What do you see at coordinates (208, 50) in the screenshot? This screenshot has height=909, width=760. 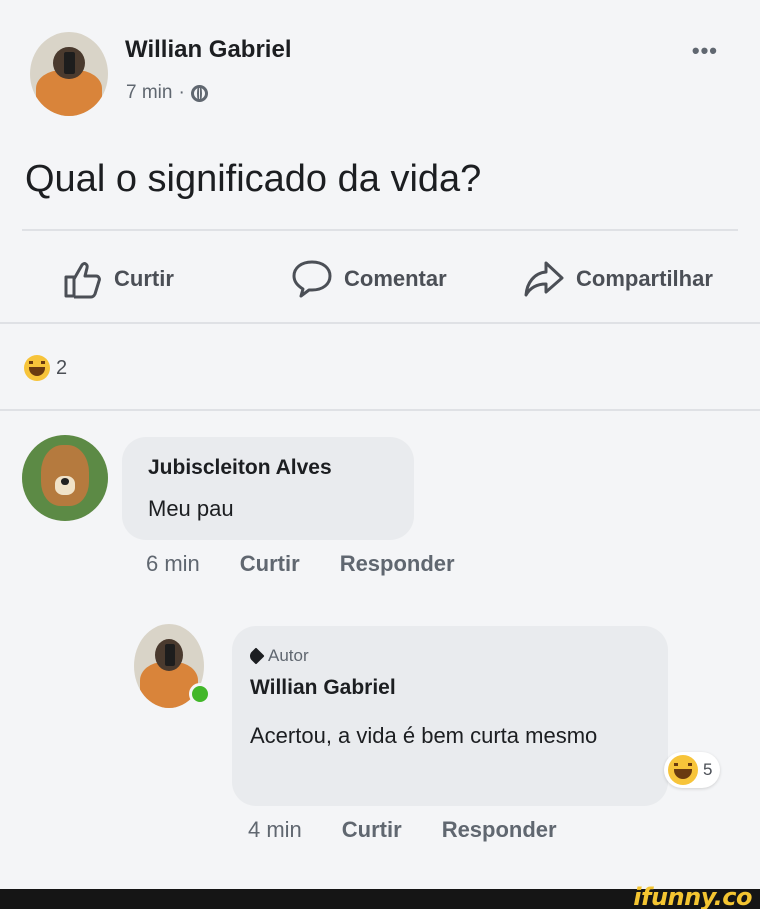 I see `post-author-name: Willian Gabriel` at bounding box center [208, 50].